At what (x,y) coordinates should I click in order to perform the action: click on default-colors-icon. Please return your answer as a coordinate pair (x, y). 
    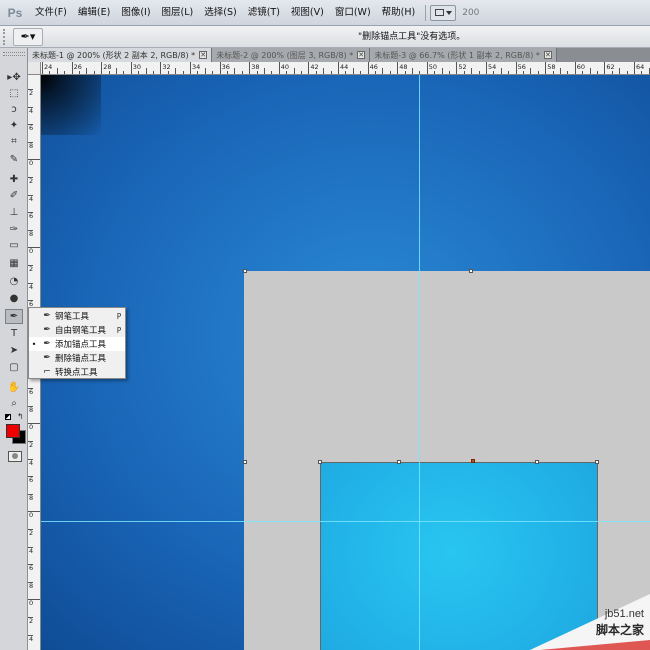
    Looking at the image, I should click on (8, 417).